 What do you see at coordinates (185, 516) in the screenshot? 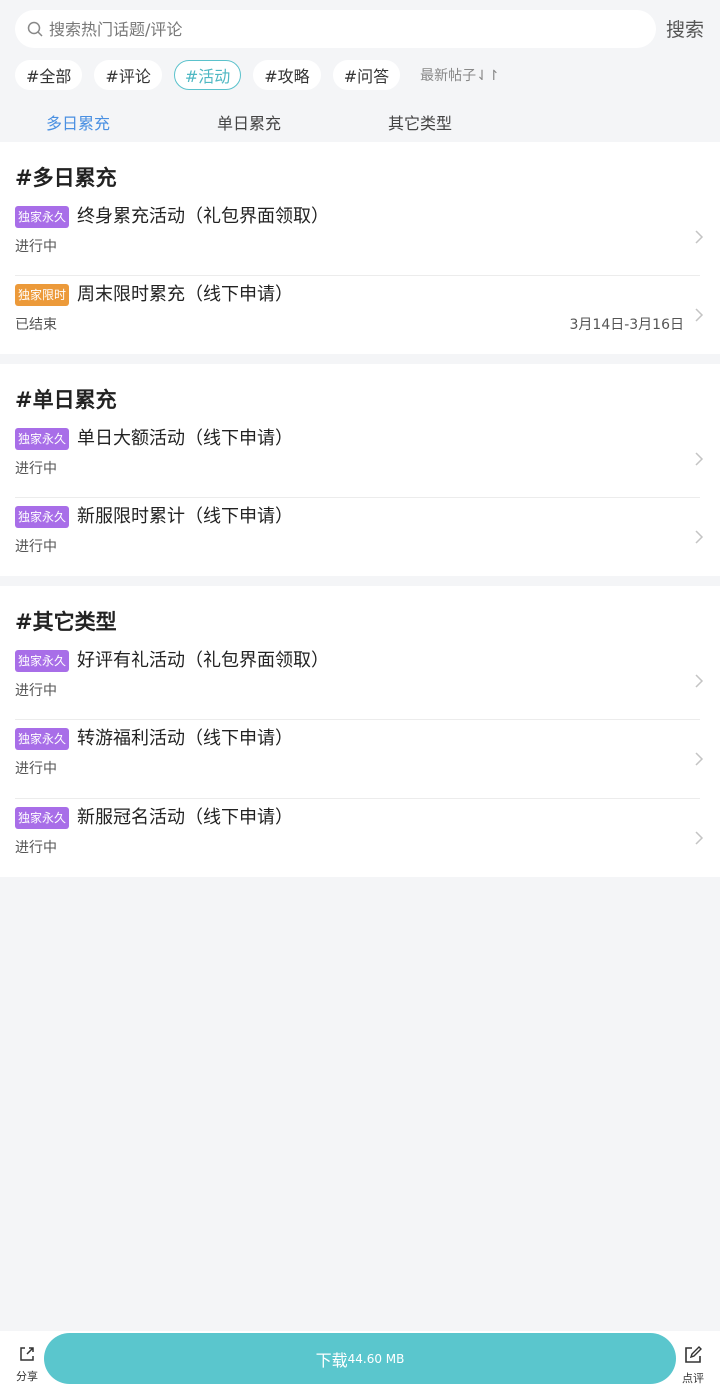
I see `item-title: 新服限时累计（线下申请）` at bounding box center [185, 516].